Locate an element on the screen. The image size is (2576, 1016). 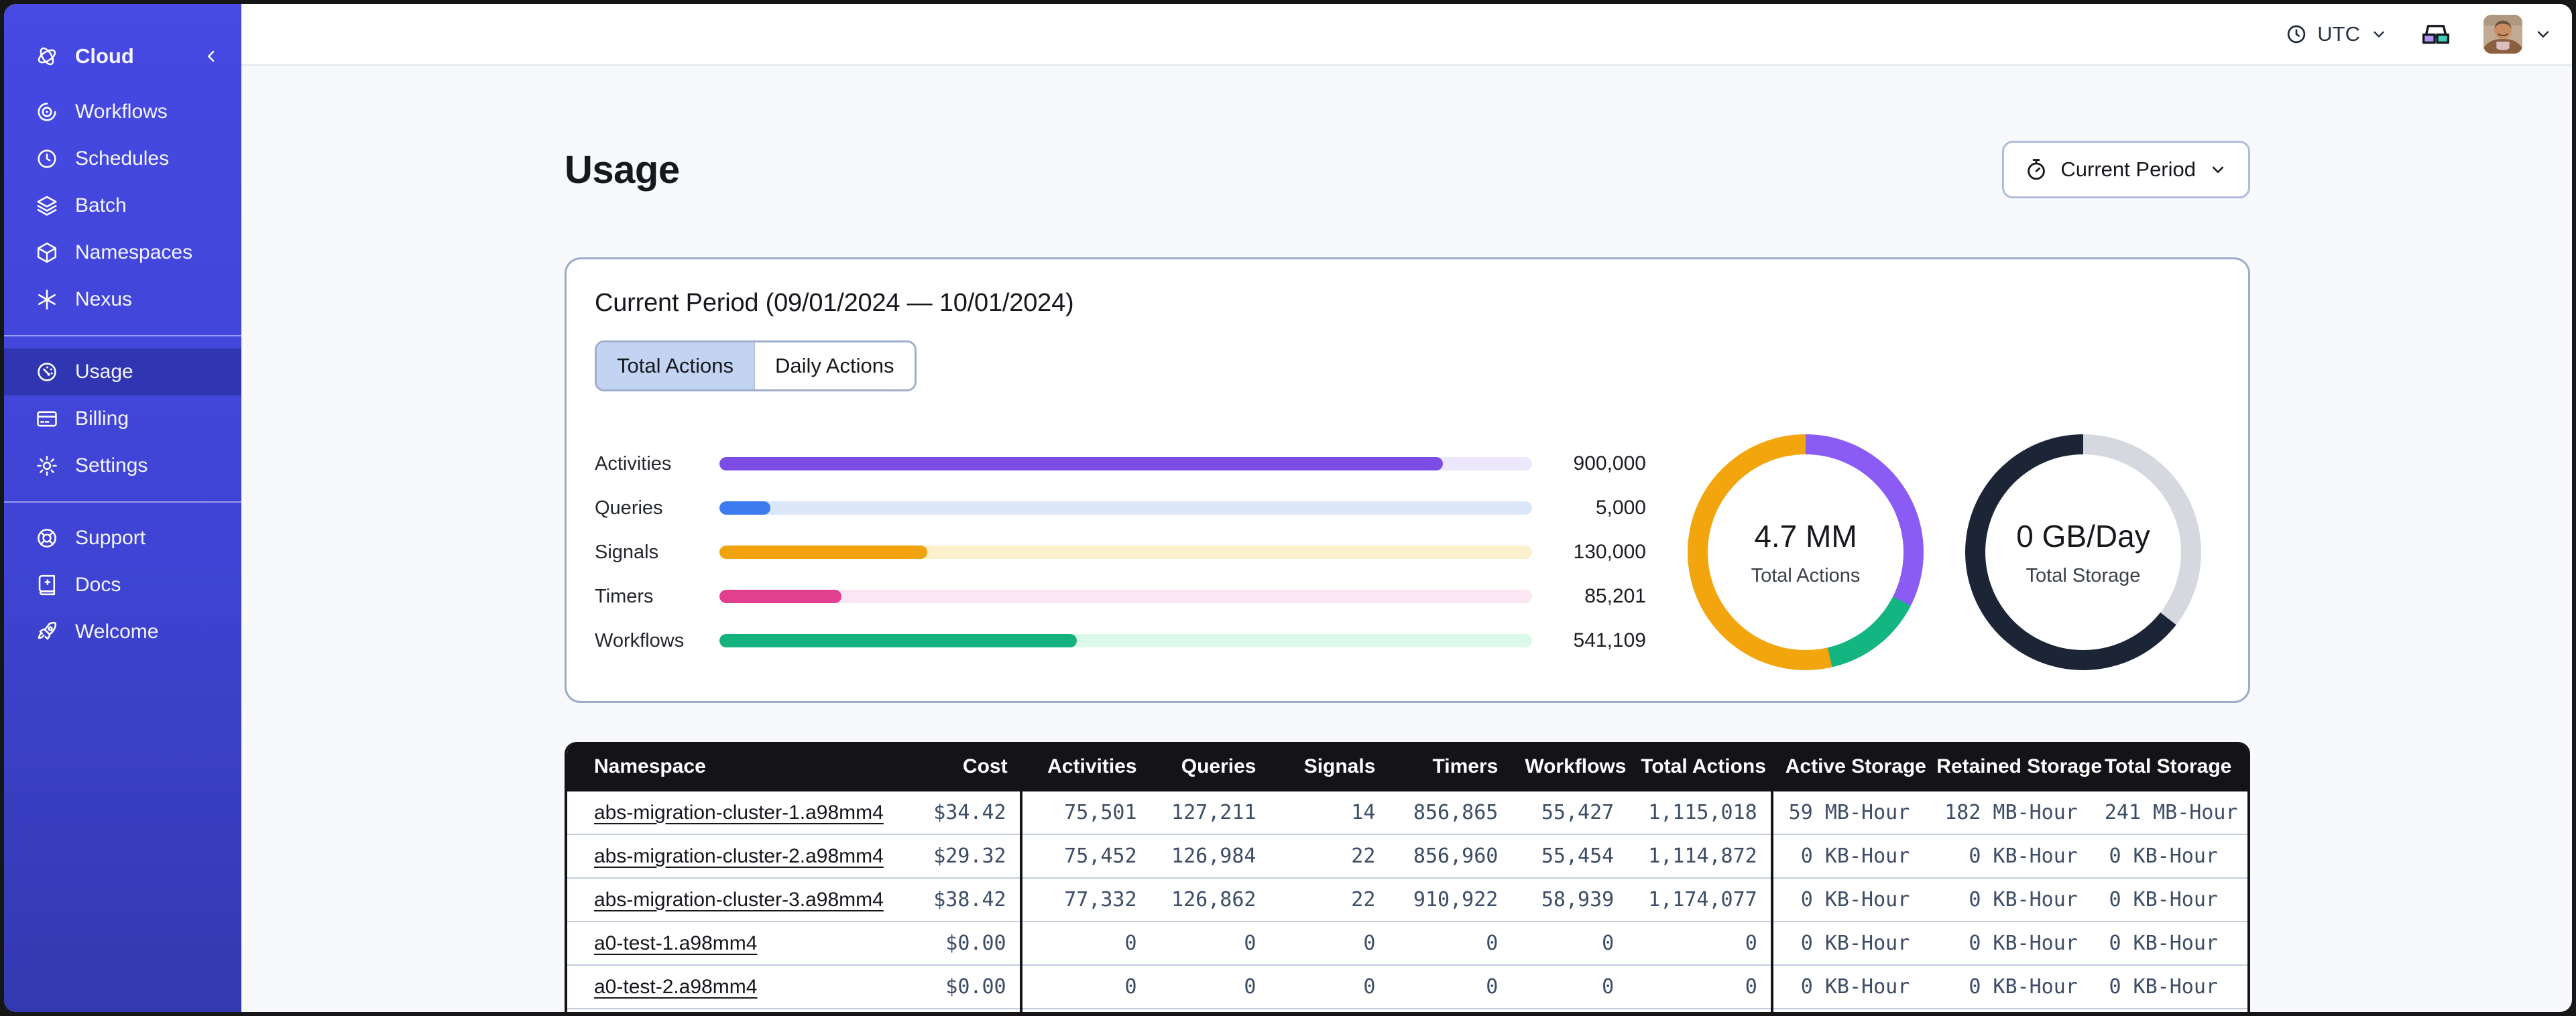
value-cell: 59 MB-Hour is located at coordinates (1847, 812).